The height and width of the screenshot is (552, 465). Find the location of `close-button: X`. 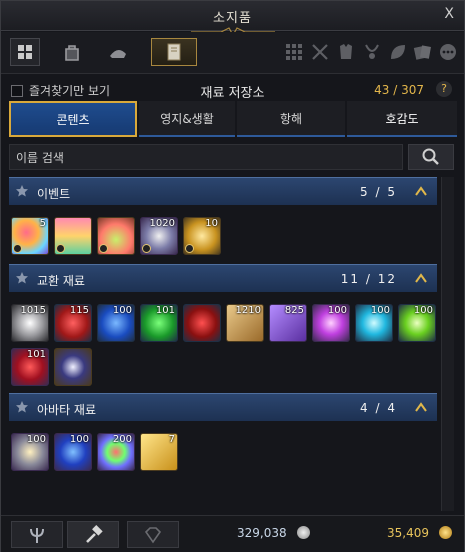

close-button: X is located at coordinates (449, 14).